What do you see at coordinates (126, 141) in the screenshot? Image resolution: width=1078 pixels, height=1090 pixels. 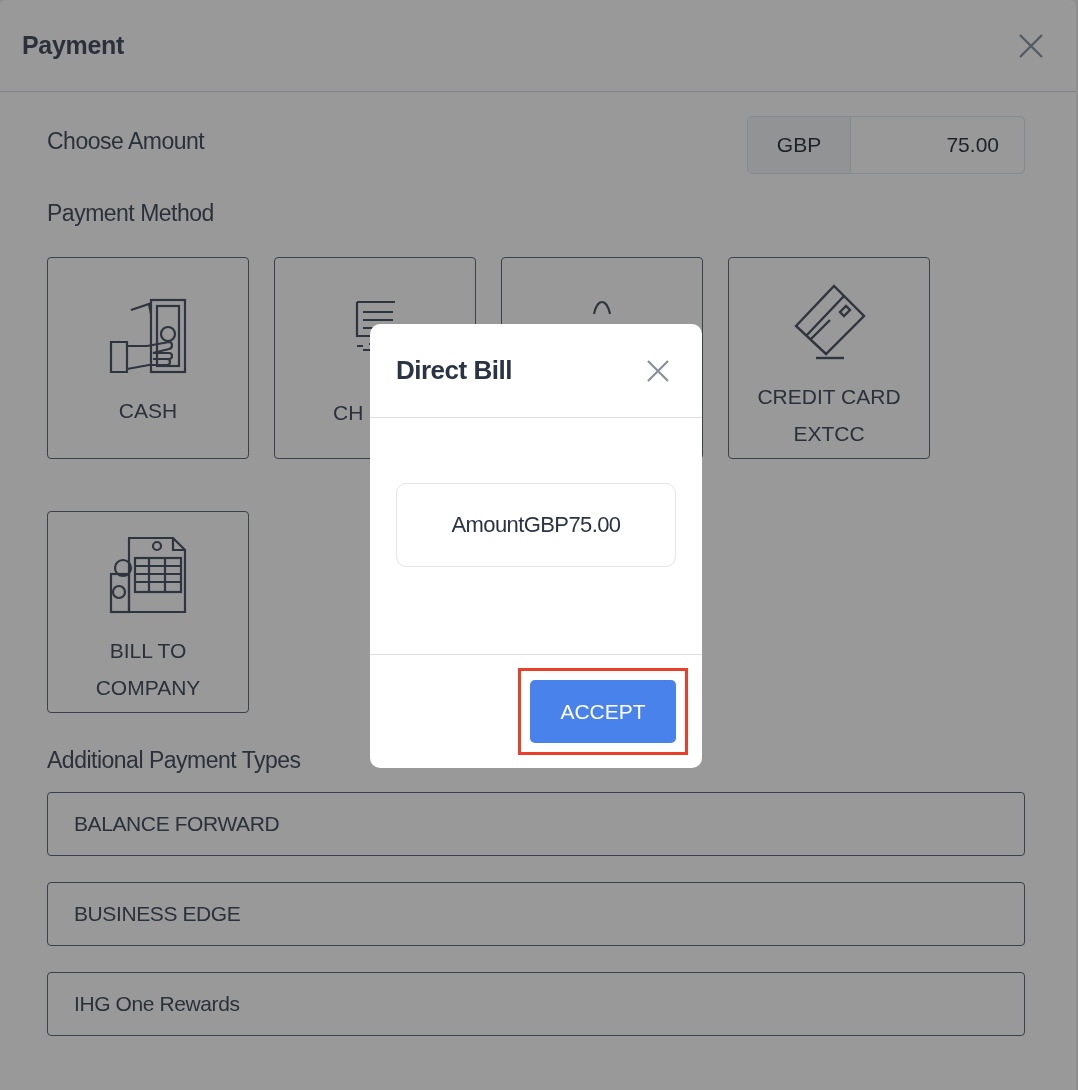 I see `section-label: Choose Amount` at bounding box center [126, 141].